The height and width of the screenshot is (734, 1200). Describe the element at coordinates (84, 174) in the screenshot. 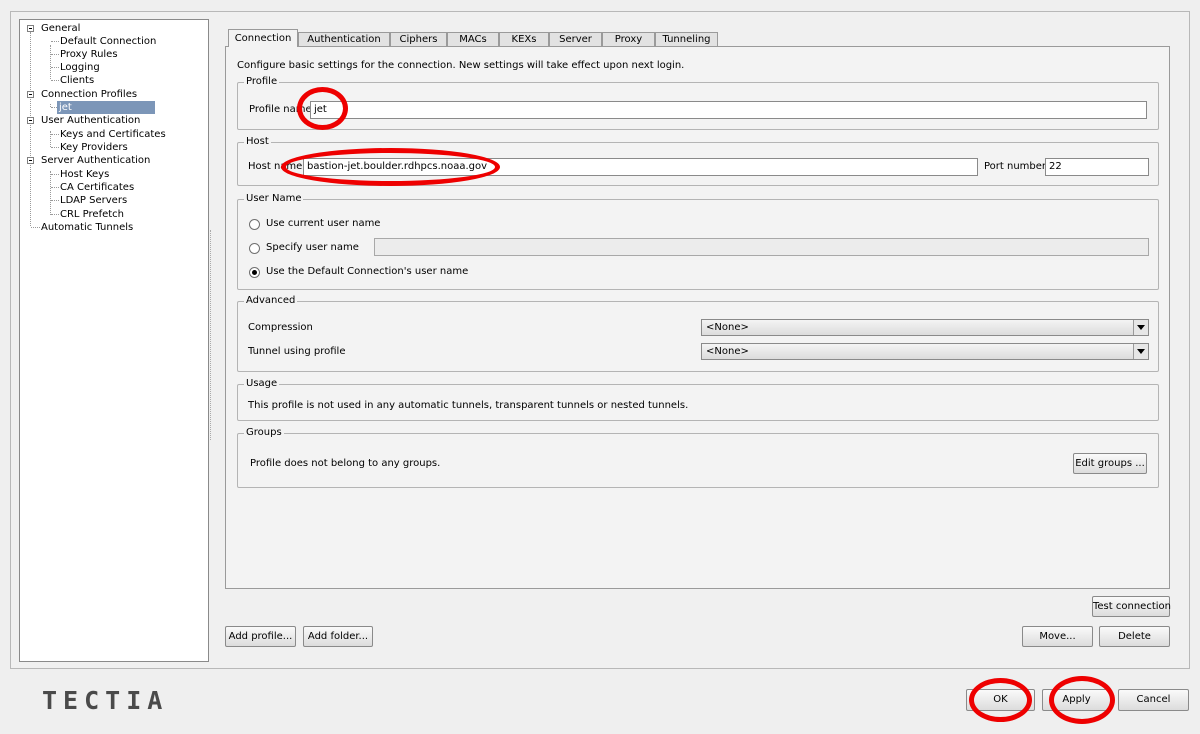

I see `tree-item-host-keys: Host Keys` at that location.